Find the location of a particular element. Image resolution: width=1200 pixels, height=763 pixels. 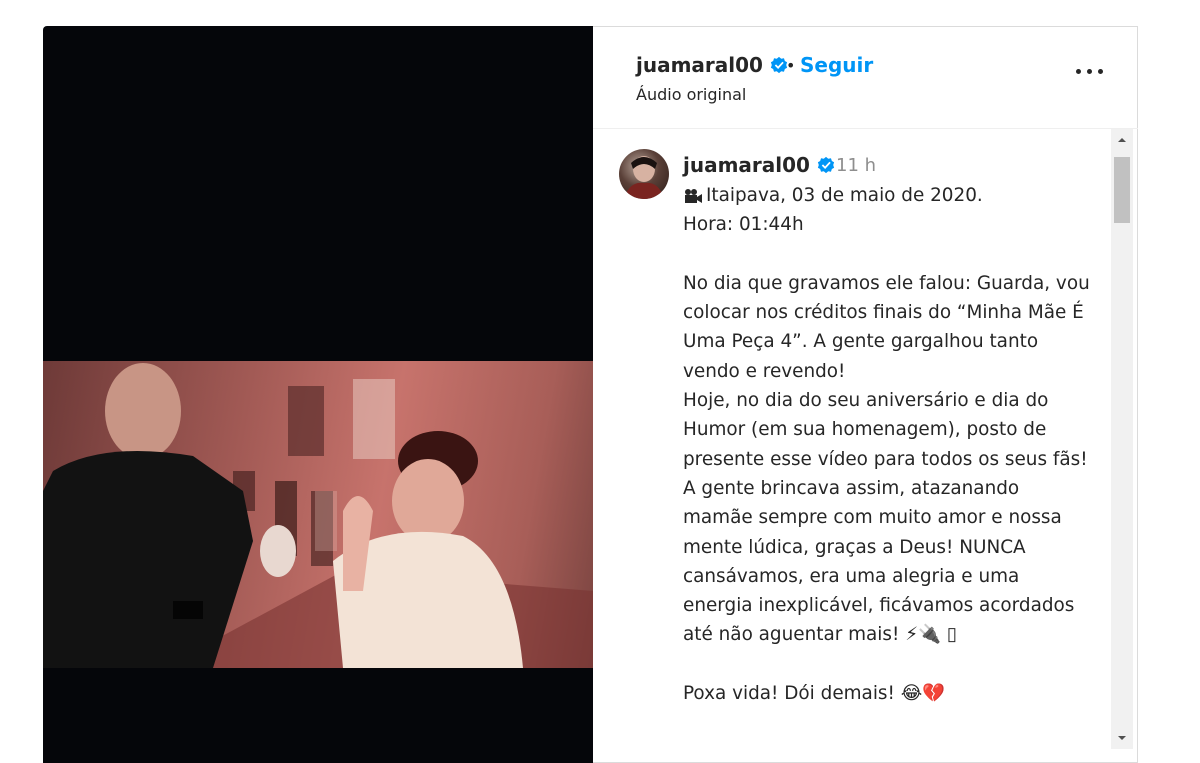

scroll-up-button is located at coordinates (1122, 140).